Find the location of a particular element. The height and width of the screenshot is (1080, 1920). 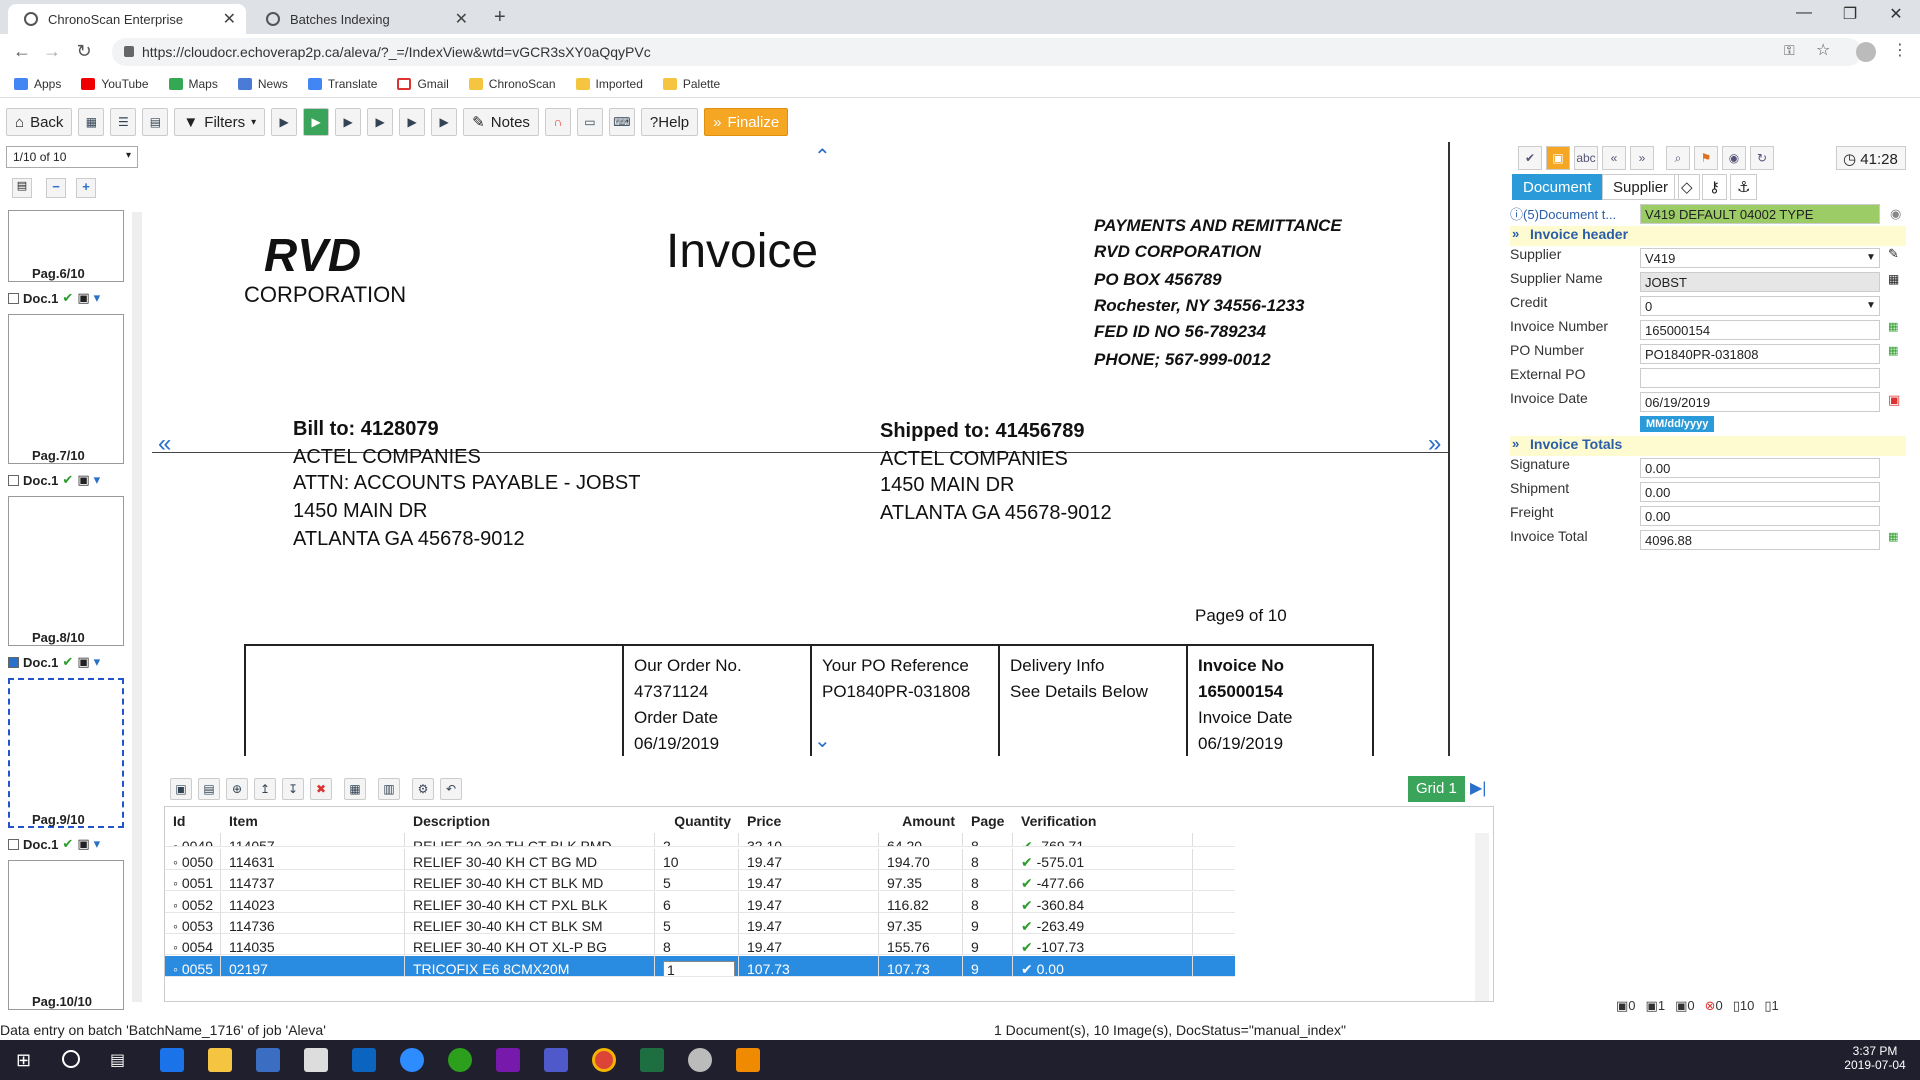

invoice-date-field: 06/19/2019 is located at coordinates (1760, 402).